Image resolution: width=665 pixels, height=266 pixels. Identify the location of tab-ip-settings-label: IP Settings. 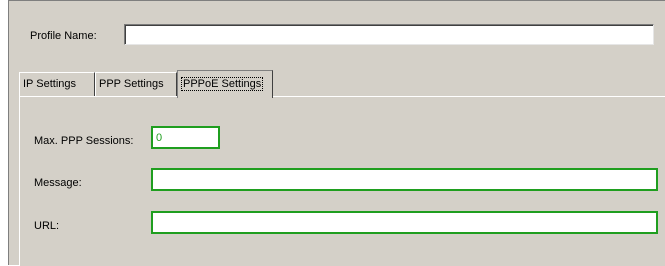
(49, 84).